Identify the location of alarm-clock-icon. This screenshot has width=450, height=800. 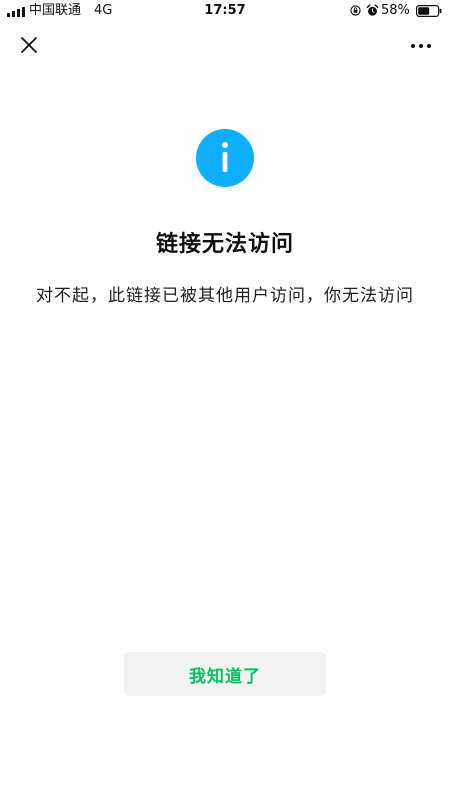
(372, 10).